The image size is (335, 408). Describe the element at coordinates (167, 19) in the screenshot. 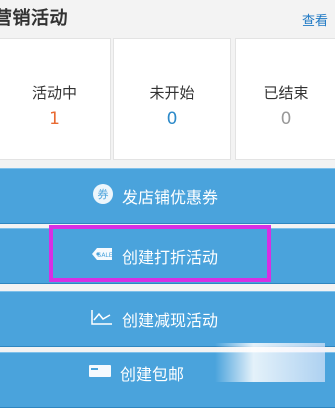

I see `page-header: 营销活动 查看` at that location.